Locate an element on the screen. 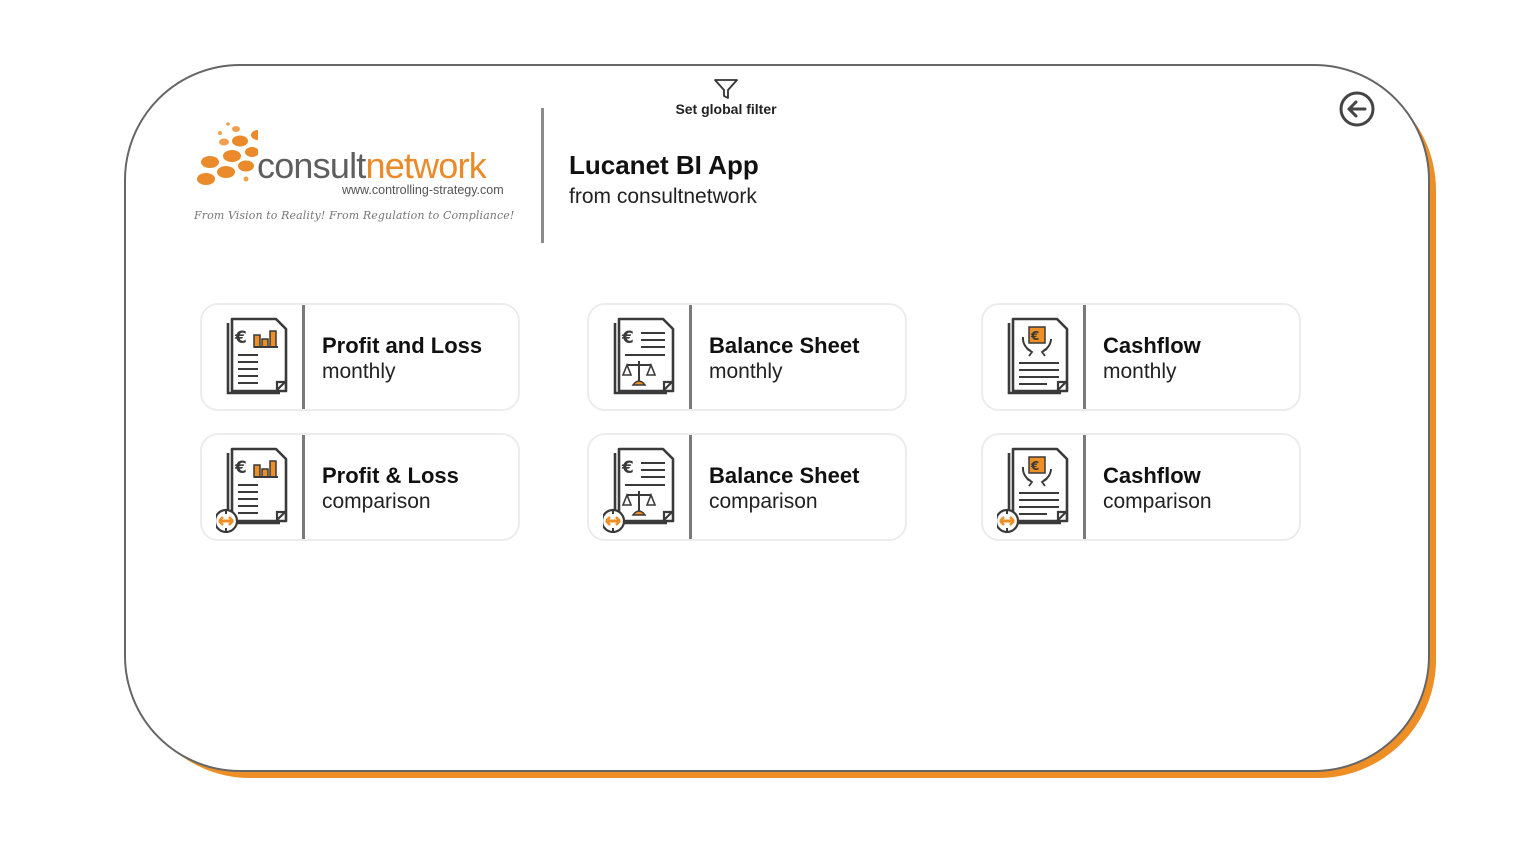  pnl-comparison-icon is located at coordinates (257, 488).